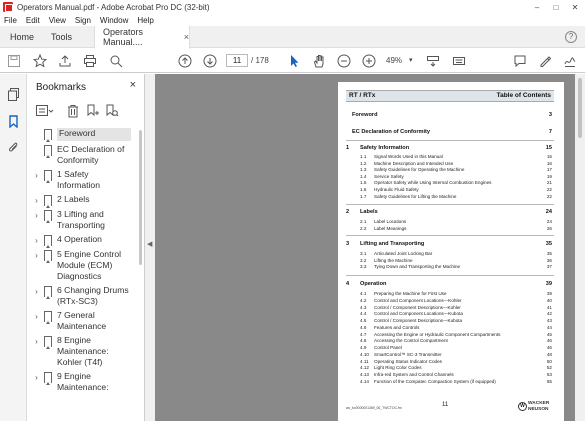 This screenshot has width=585, height=421. I want to click on tab-home: Home, so click(22, 37).